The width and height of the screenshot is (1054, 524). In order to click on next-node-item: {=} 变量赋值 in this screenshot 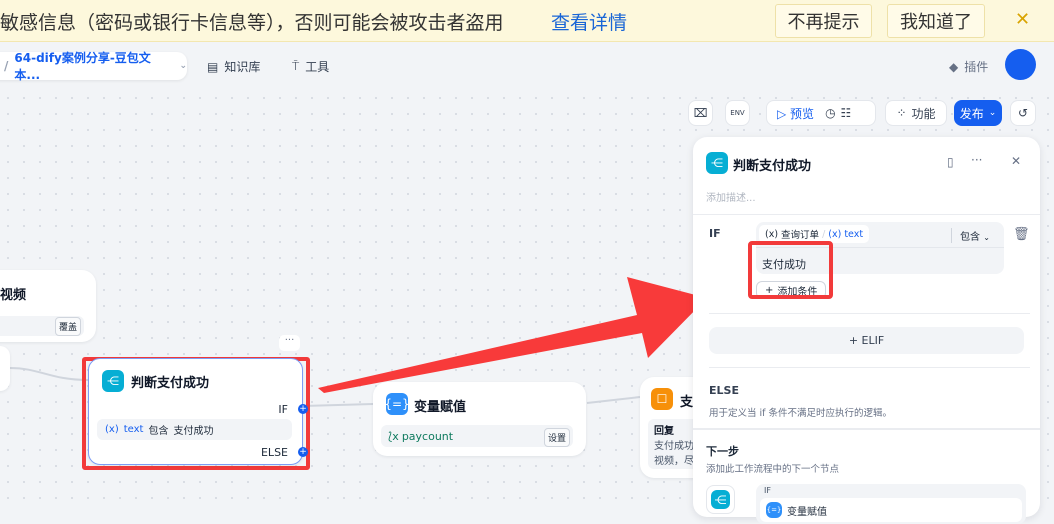, I will do `click(891, 510)`.